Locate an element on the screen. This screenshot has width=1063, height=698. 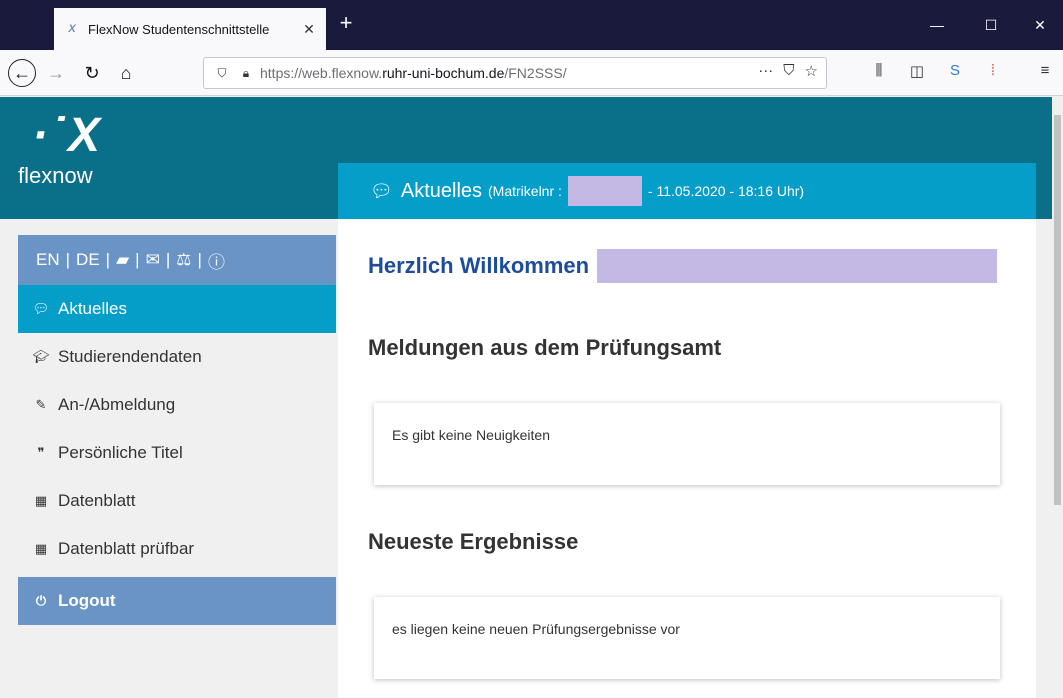
messages-empty-text: Es gibt keine Neuigkeiten is located at coordinates (471, 435).